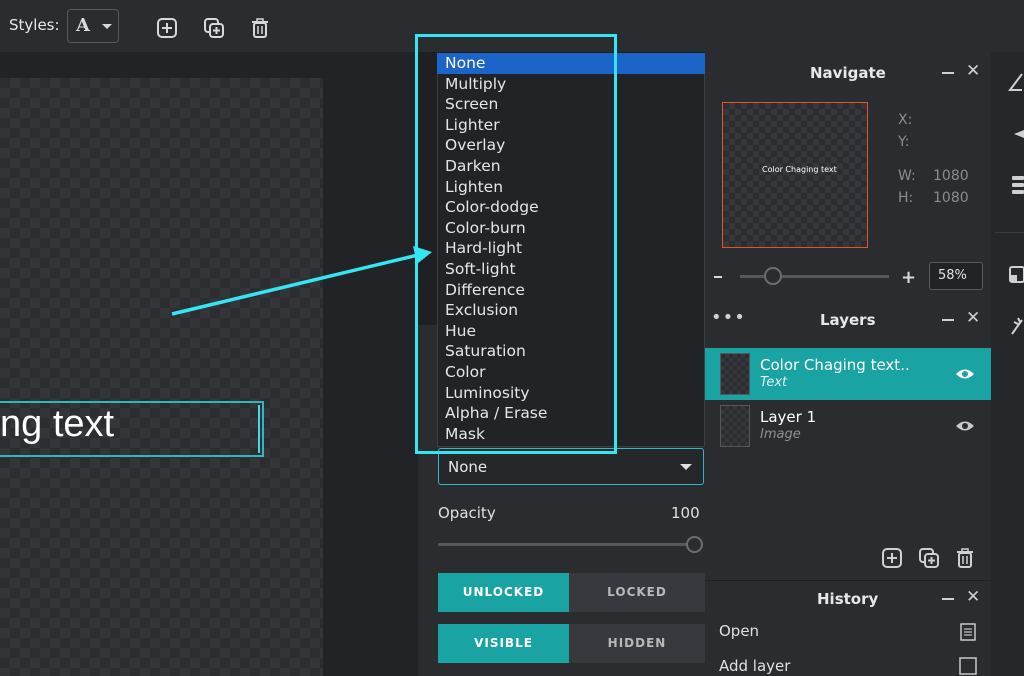 This screenshot has height=676, width=1024. Describe the element at coordinates (965, 558) in the screenshot. I see `delete-layer-icon` at that location.